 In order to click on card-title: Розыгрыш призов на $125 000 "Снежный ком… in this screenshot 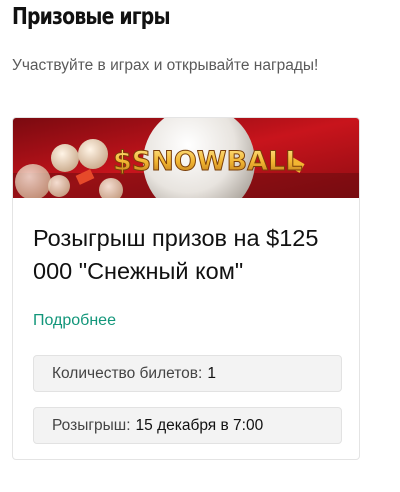, I will do `click(176, 254)`.